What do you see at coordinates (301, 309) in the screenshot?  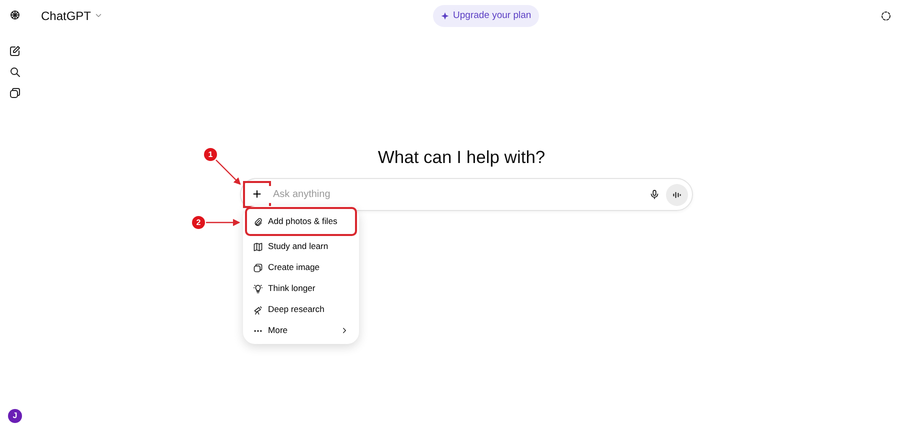 I see `menu-item: Deep research` at bounding box center [301, 309].